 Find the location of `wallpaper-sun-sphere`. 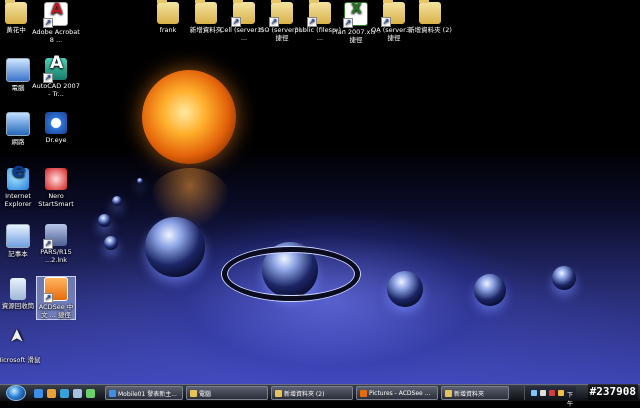

wallpaper-sun-sphere is located at coordinates (189, 117).